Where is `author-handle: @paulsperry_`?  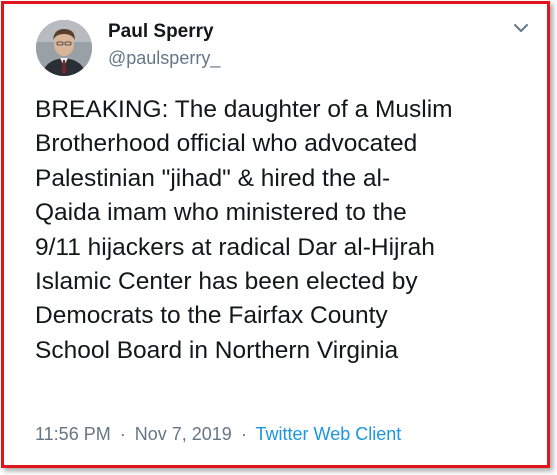
author-handle: @paulsperry_ is located at coordinates (164, 58).